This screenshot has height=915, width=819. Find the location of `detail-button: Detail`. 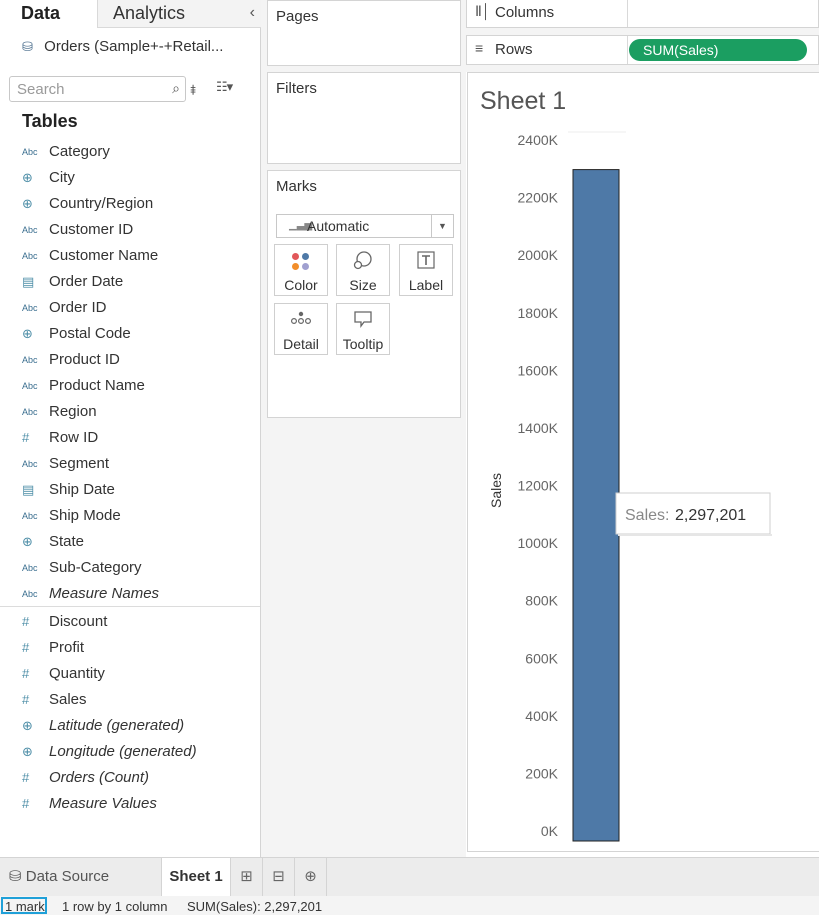

detail-button: Detail is located at coordinates (301, 329).